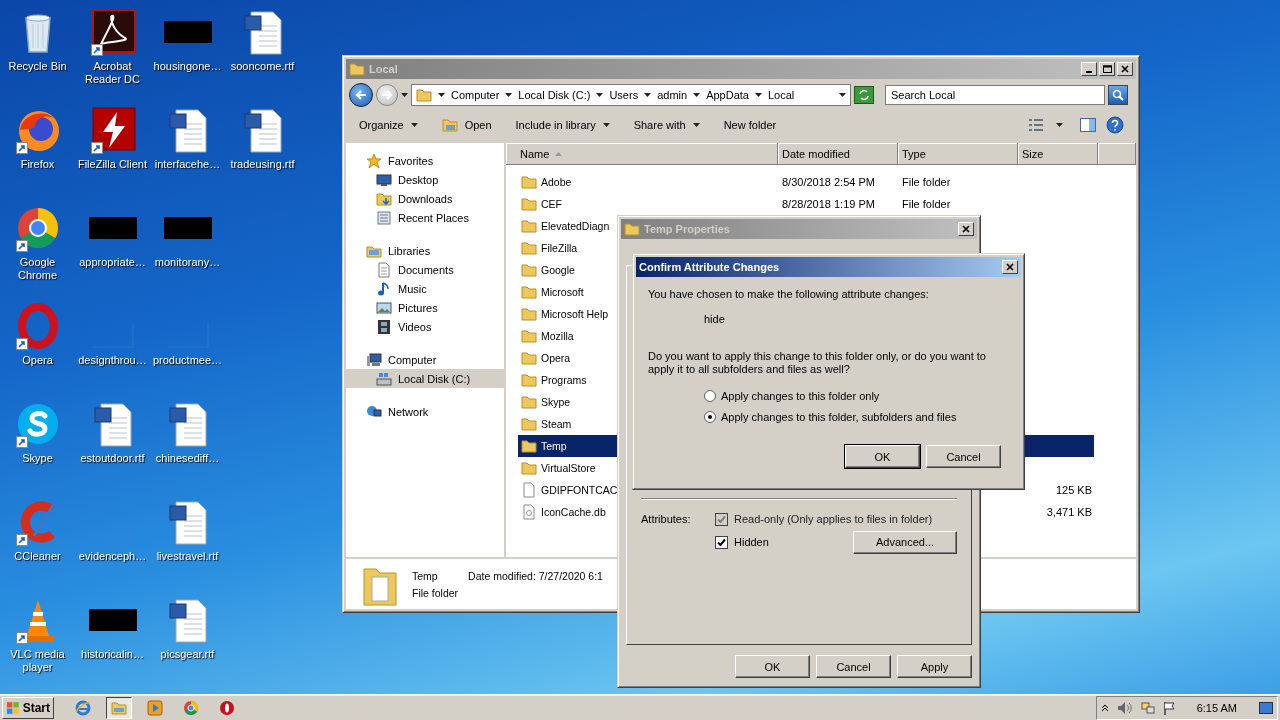 This screenshot has width=1280, height=720. I want to click on item-date: Date modified: 7/27/2020 6:1, so click(535, 575).